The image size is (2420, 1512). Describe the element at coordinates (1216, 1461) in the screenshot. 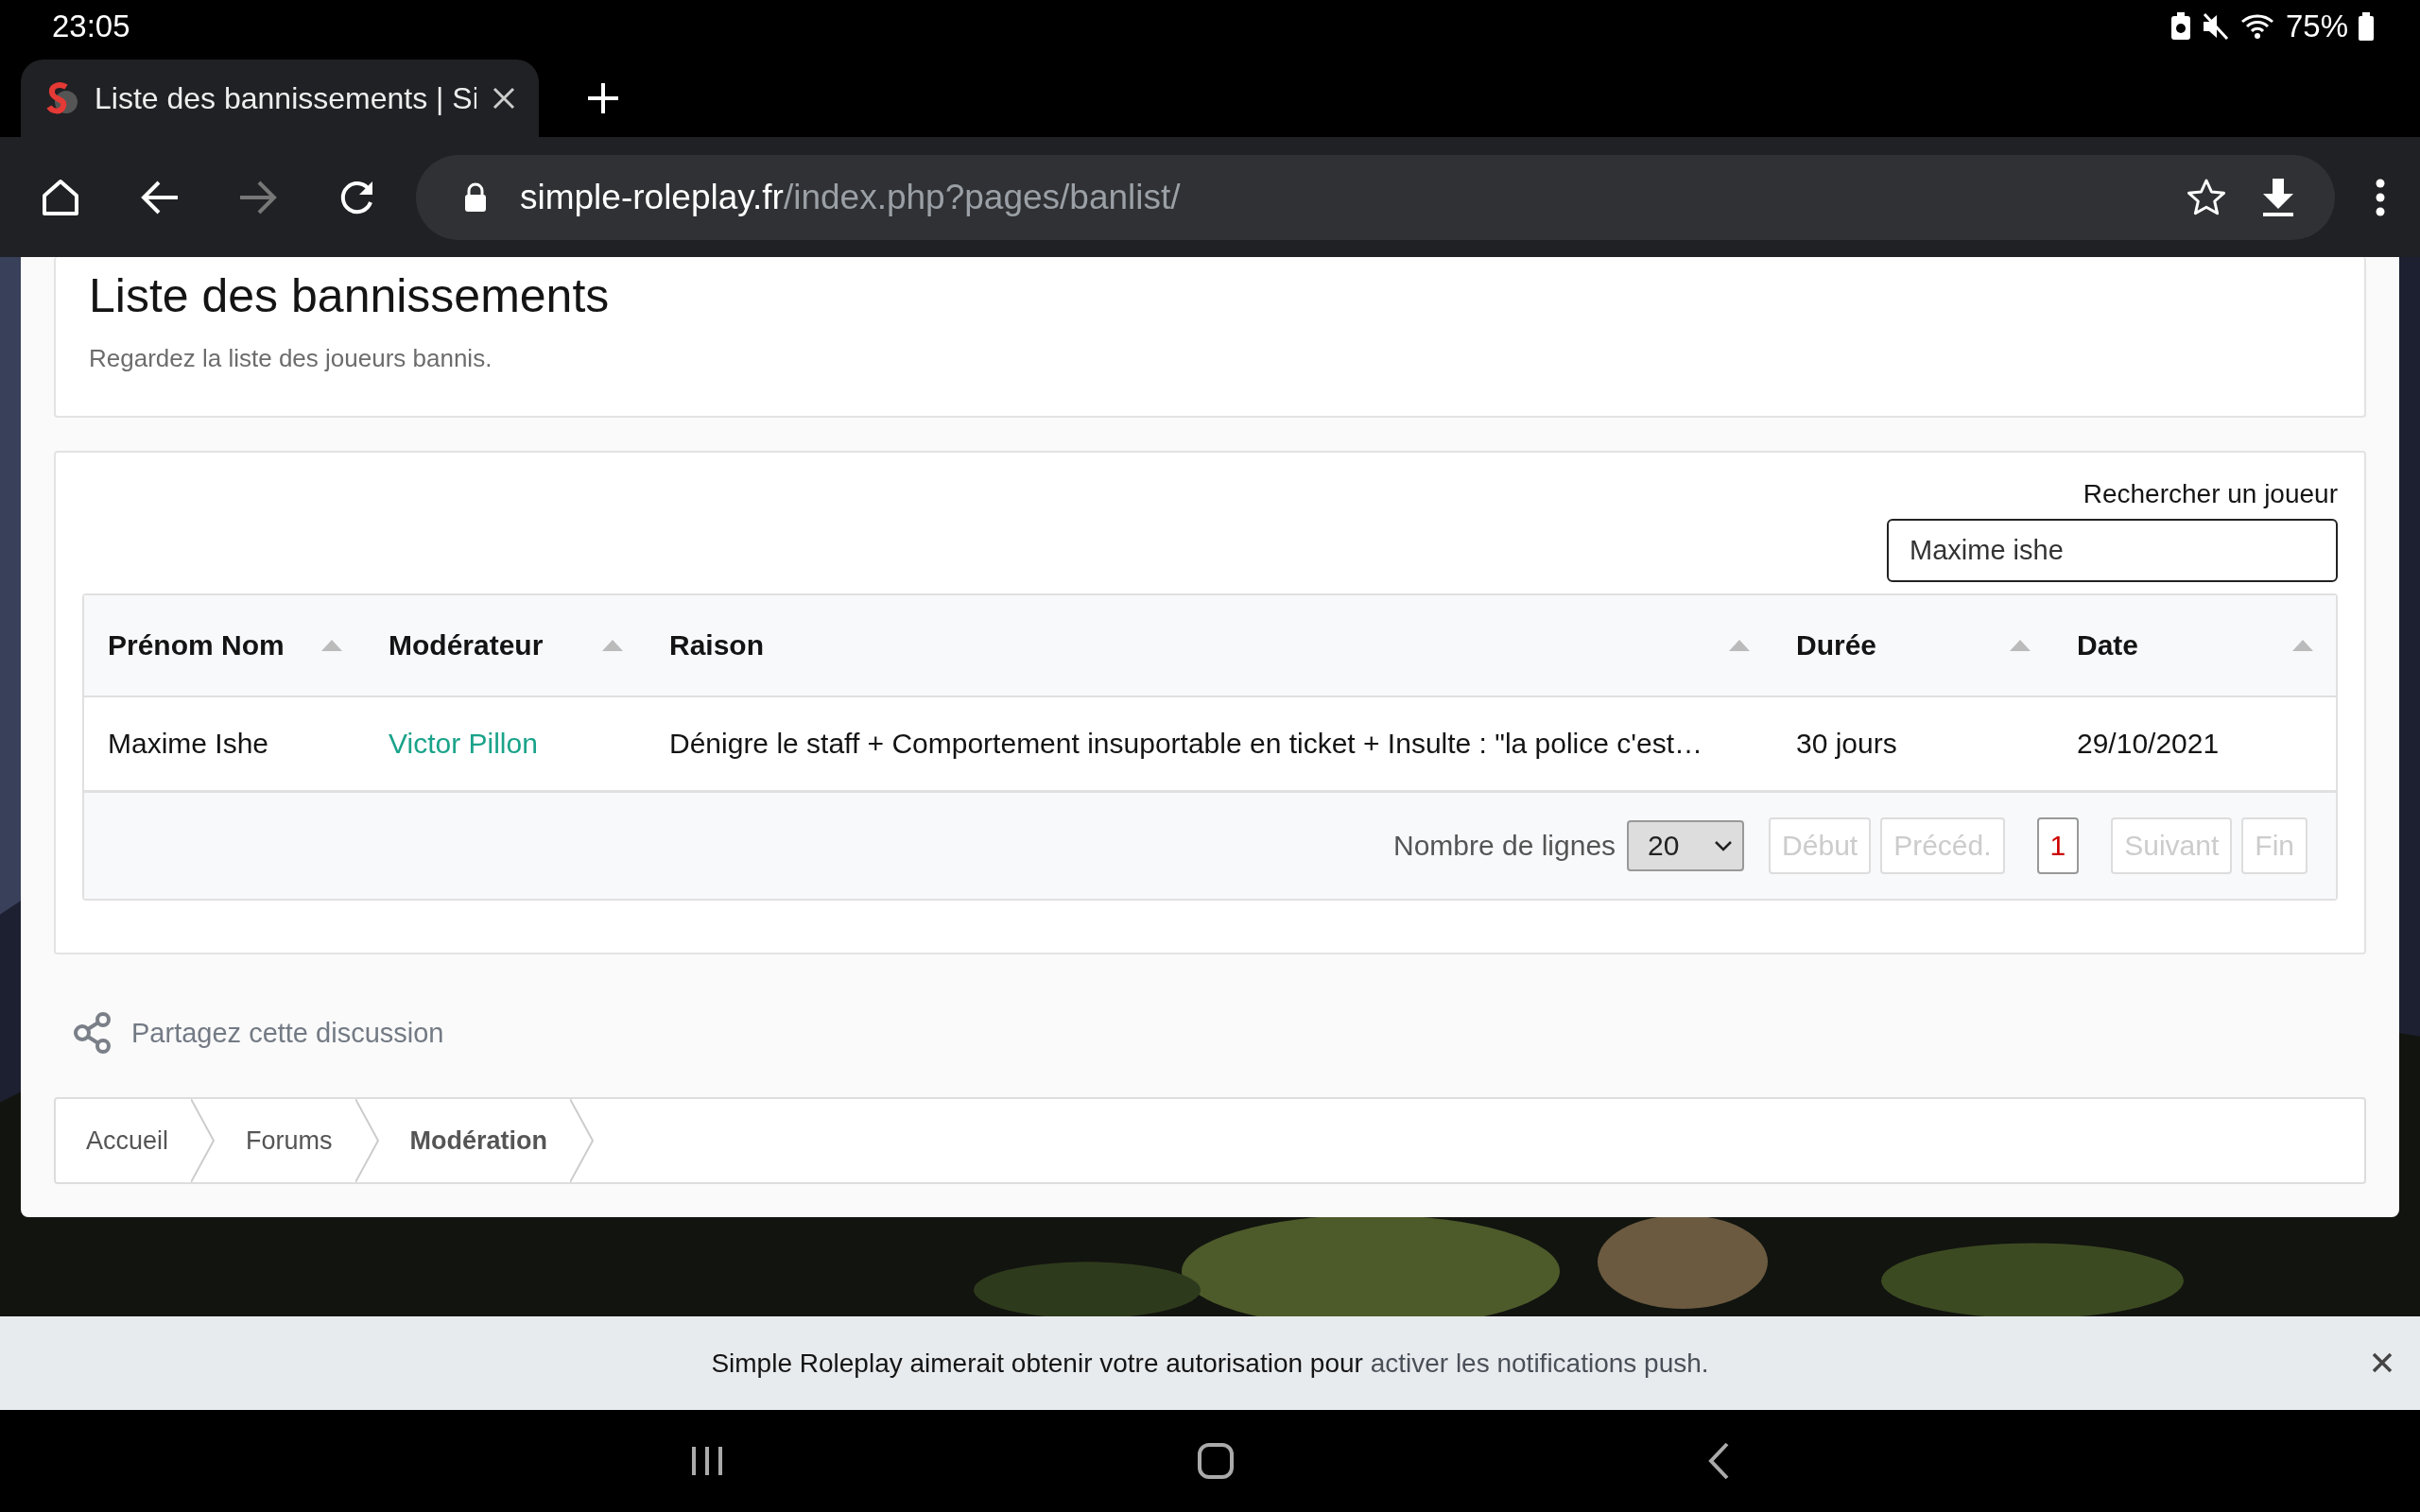

I see `home-button-icon` at that location.